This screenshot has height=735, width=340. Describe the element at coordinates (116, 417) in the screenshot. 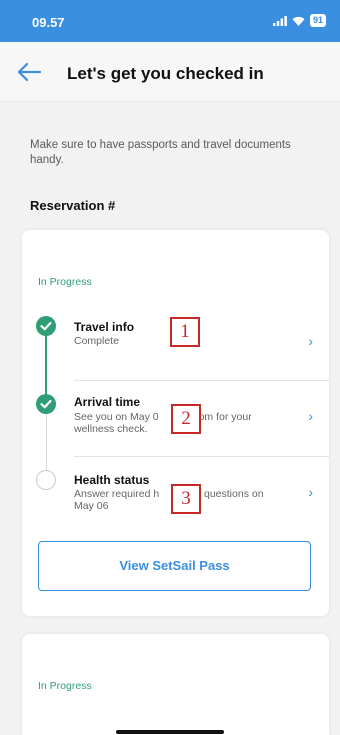

I see `step-subtitle-line1: See you on May 0` at that location.